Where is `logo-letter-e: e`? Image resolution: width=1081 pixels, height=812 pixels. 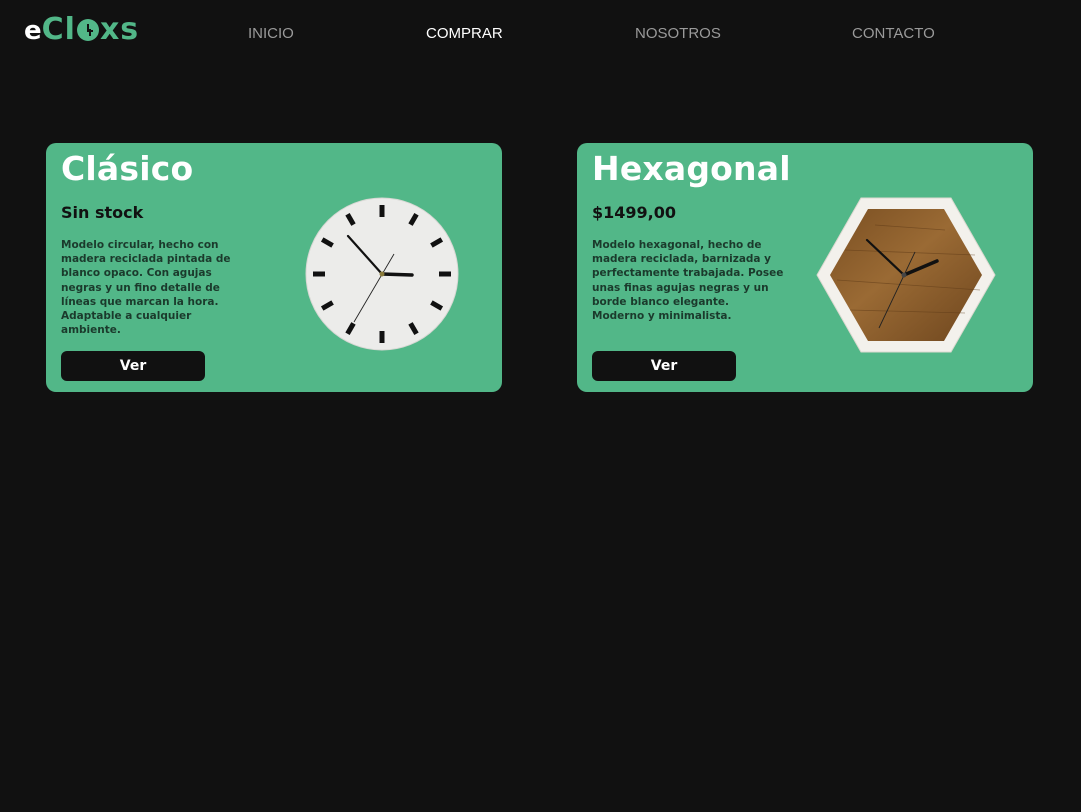 logo-letter-e: e is located at coordinates (33, 31).